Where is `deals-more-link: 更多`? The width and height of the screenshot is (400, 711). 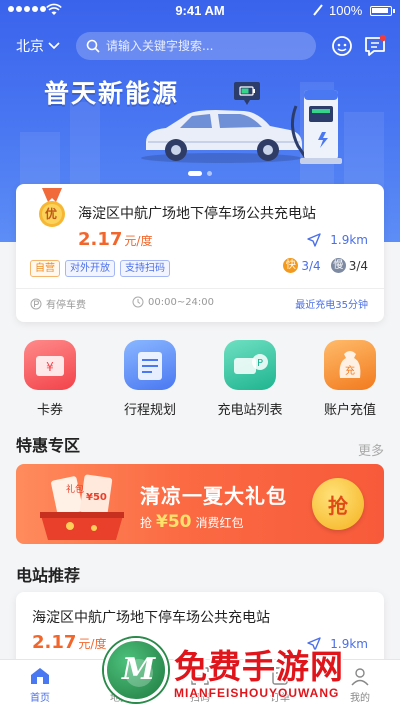 deals-more-link: 更多 is located at coordinates (371, 449).